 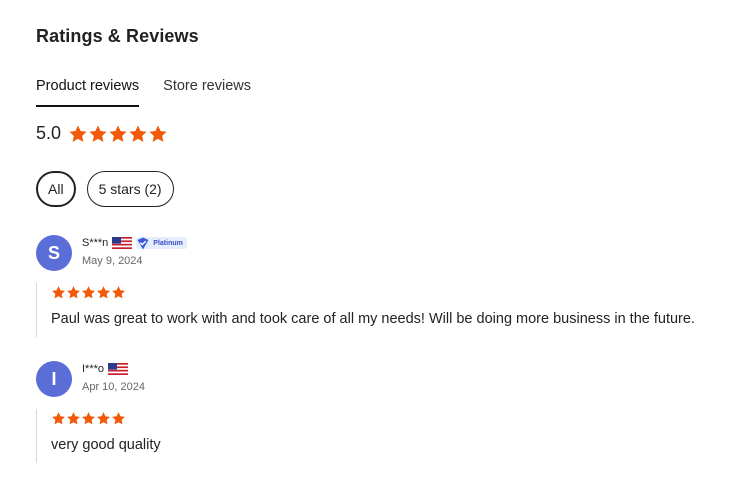 I want to click on platinum-badge: Platinum, so click(x=161, y=243).